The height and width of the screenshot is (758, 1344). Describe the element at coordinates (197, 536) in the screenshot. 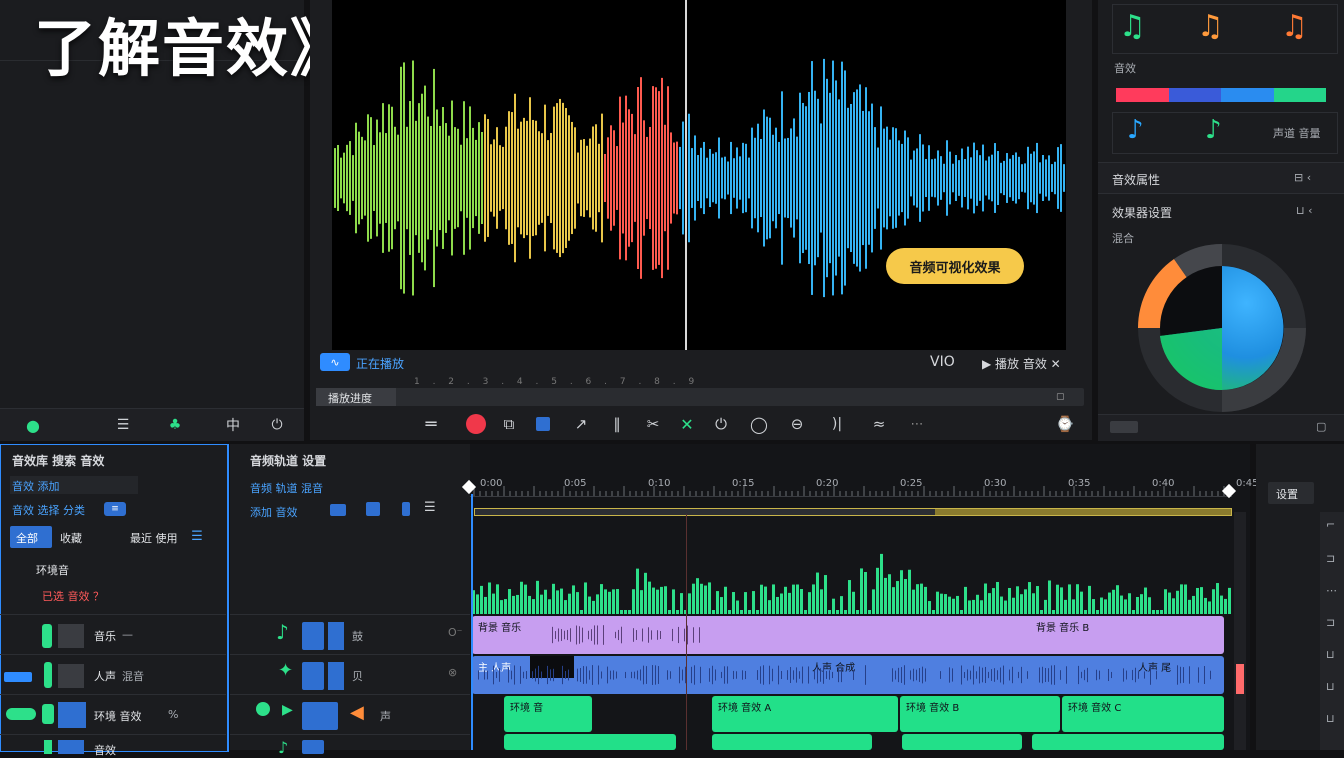

I see `library-list-icon: ☰` at that location.